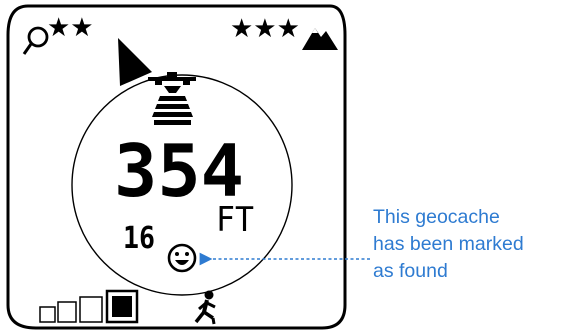  Describe the element at coordinates (70, 28) in the screenshot. I see `difficulty-stars: ★★` at that location.